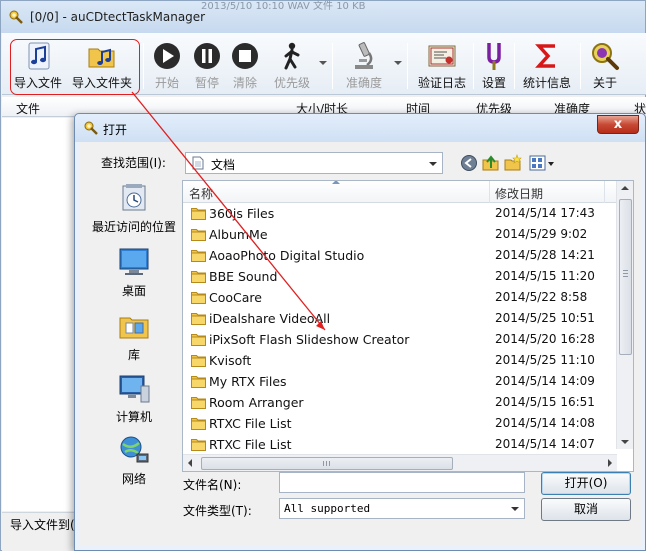  What do you see at coordinates (28, 108) in the screenshot?
I see `column-file: 文件` at bounding box center [28, 108].